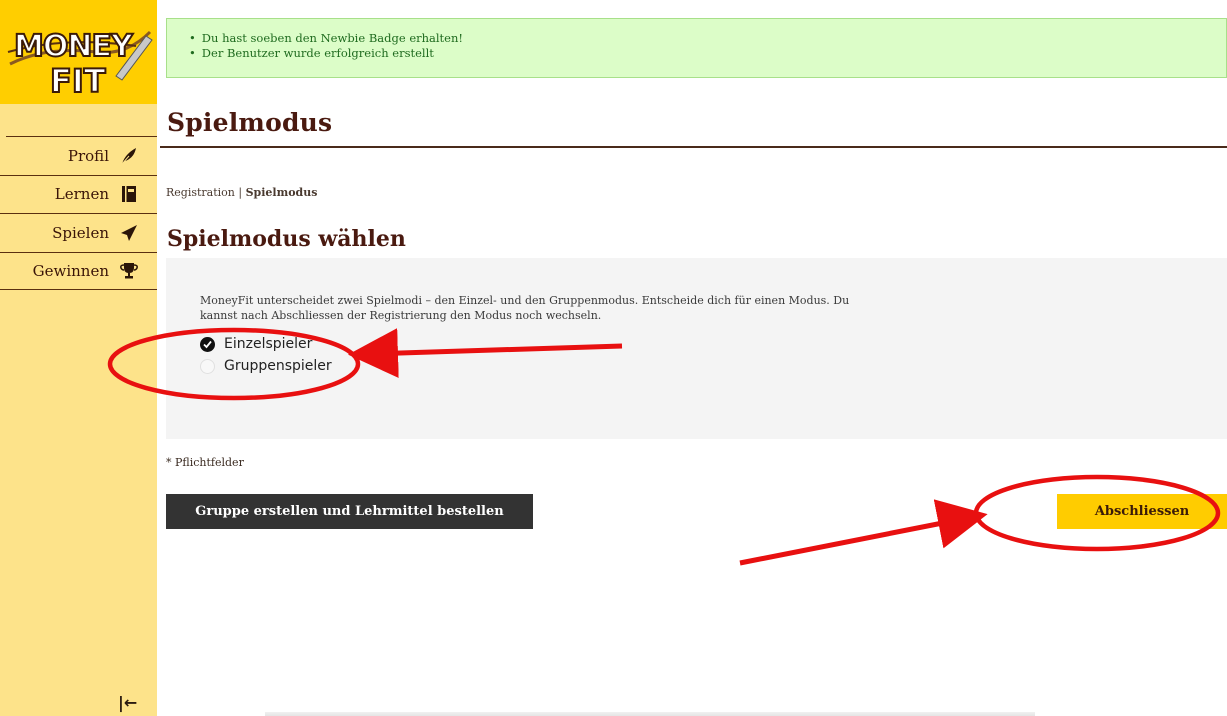  Describe the element at coordinates (1142, 511) in the screenshot. I see `finish-button: Abschliessen` at that location.